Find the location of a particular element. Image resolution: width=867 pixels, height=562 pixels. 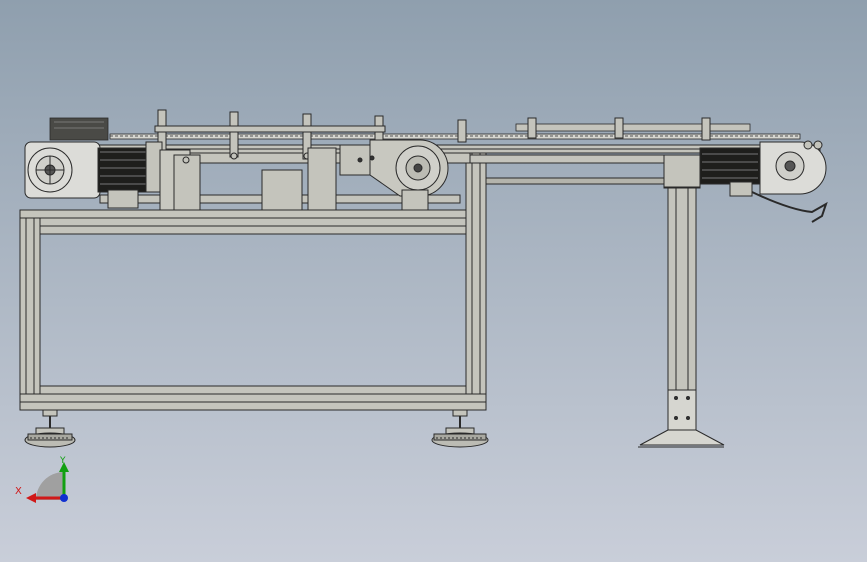

leveling-foot-right is located at coordinates (460, 428).